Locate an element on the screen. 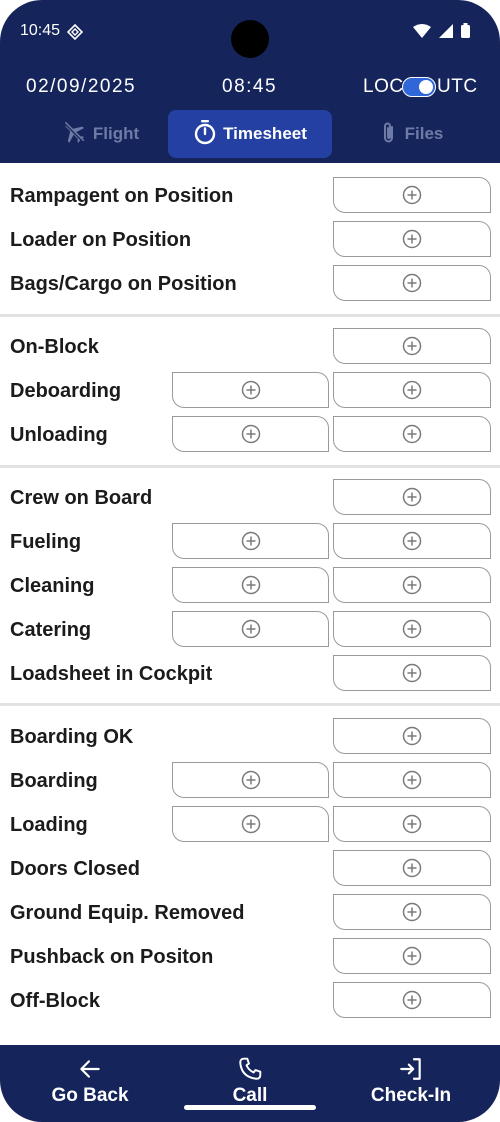 The width and height of the screenshot is (500, 1122). timesheet-row-label: Doors Closed is located at coordinates (75, 869).